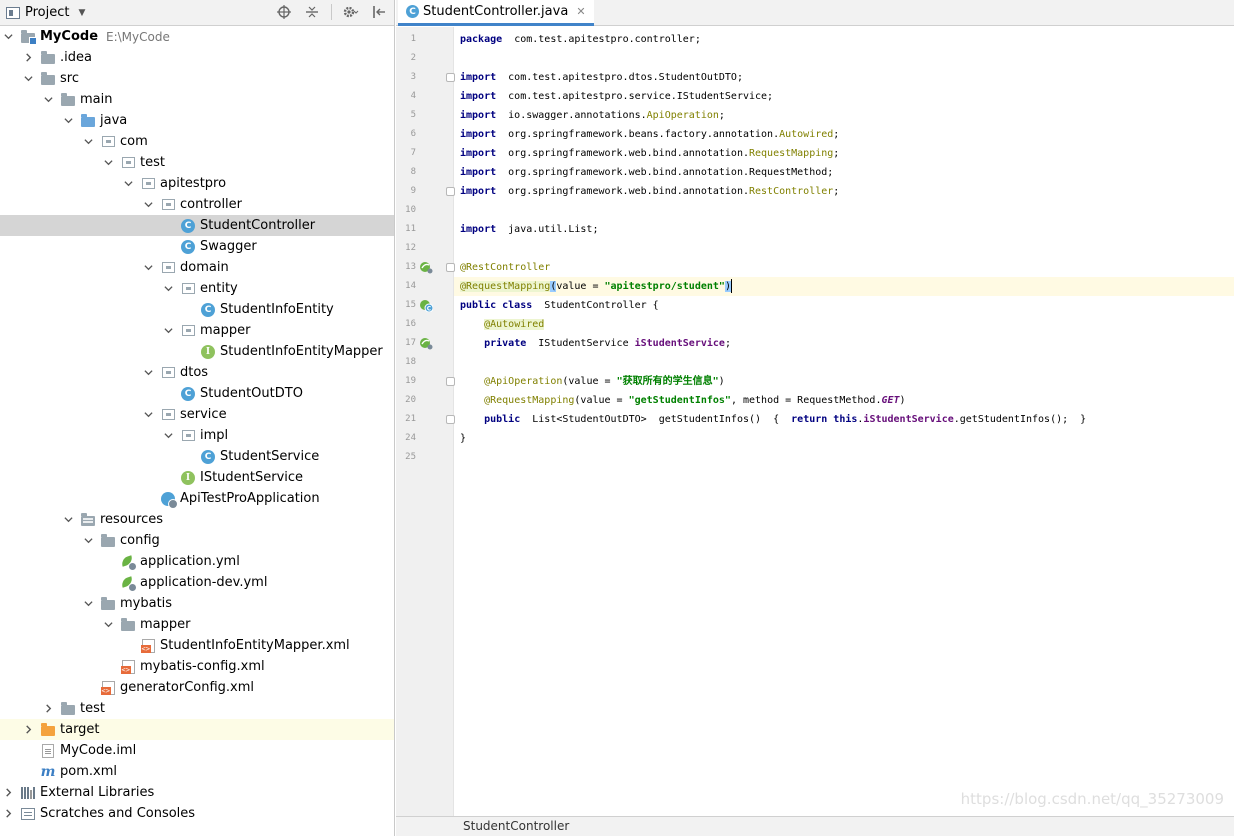 This screenshot has width=1234, height=836. I want to click on code-line: import java.util.List;, so click(529, 229).